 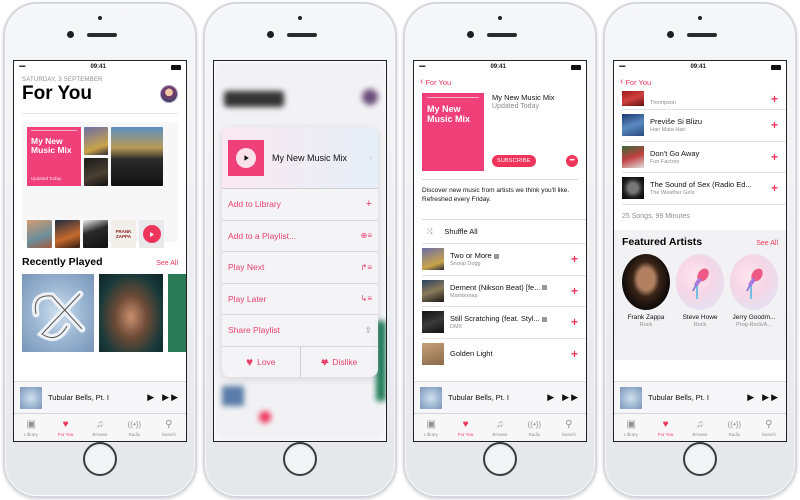 I want to click on artist-card: Steve Howe Rock, so click(x=700, y=290).